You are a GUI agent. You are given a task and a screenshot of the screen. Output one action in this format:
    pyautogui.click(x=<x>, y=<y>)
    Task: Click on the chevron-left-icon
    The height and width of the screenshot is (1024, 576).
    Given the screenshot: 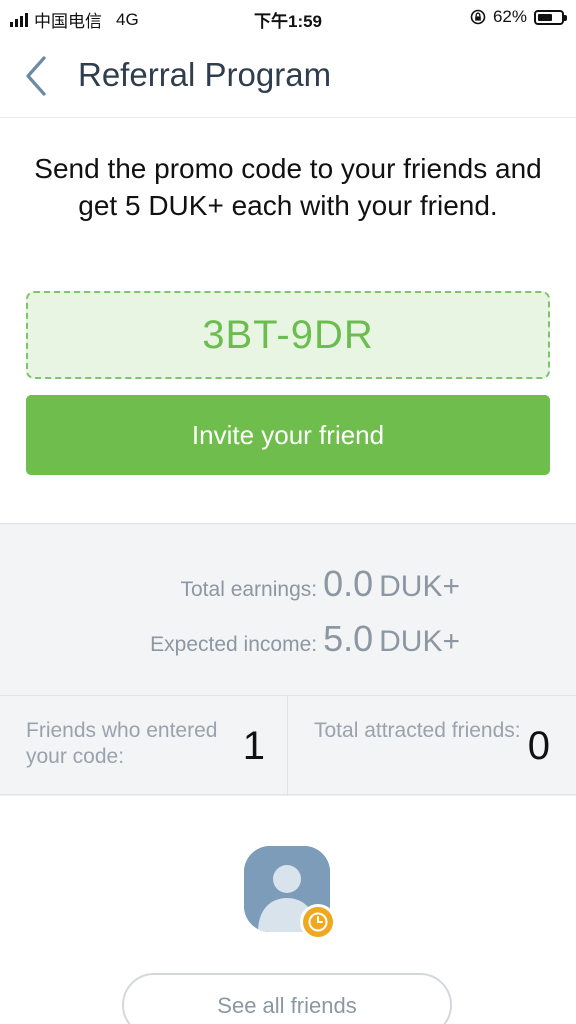 What is the action you would take?
    pyautogui.click(x=36, y=76)
    